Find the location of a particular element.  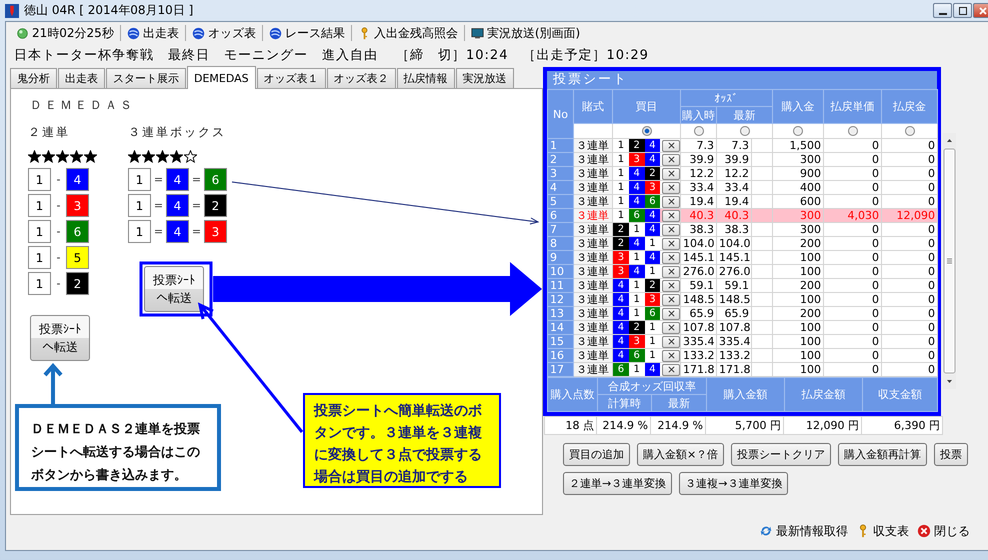

column-header: 賭式 is located at coordinates (593, 107).